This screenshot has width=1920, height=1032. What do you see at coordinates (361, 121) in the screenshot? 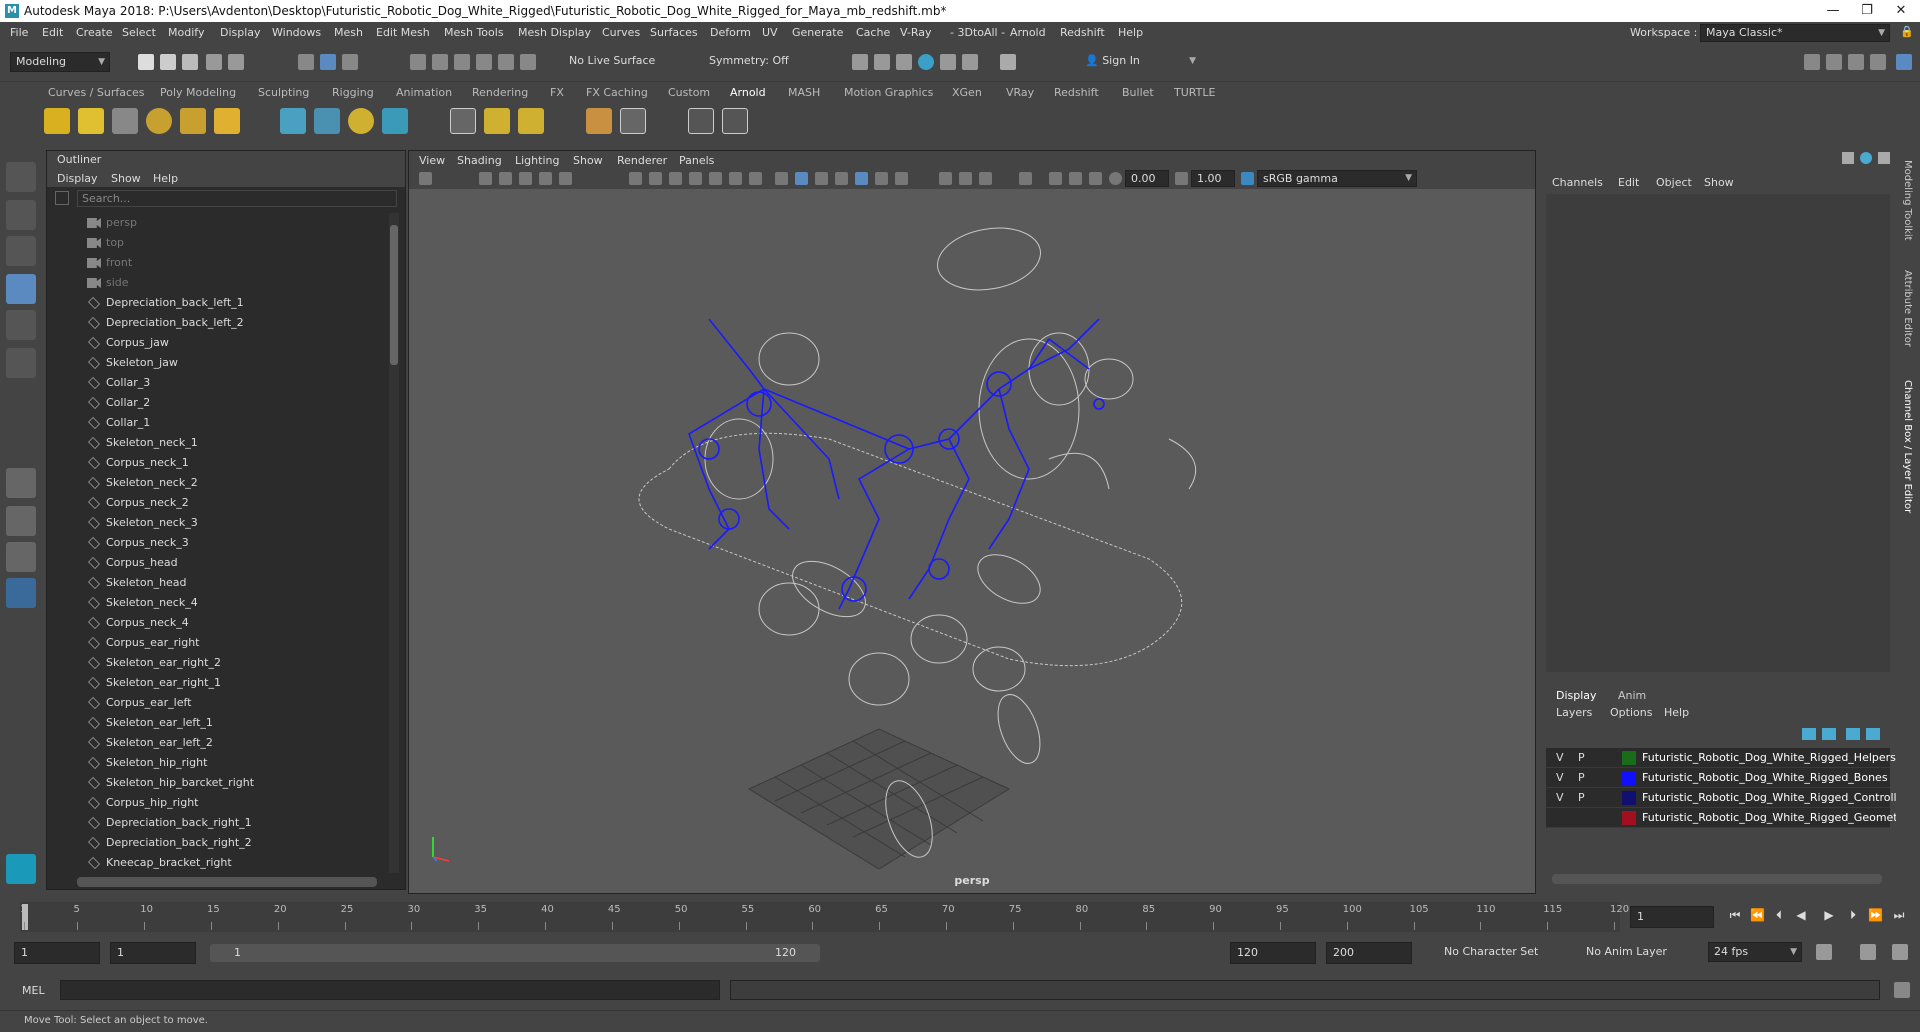
I see `curve-collector-icon` at bounding box center [361, 121].